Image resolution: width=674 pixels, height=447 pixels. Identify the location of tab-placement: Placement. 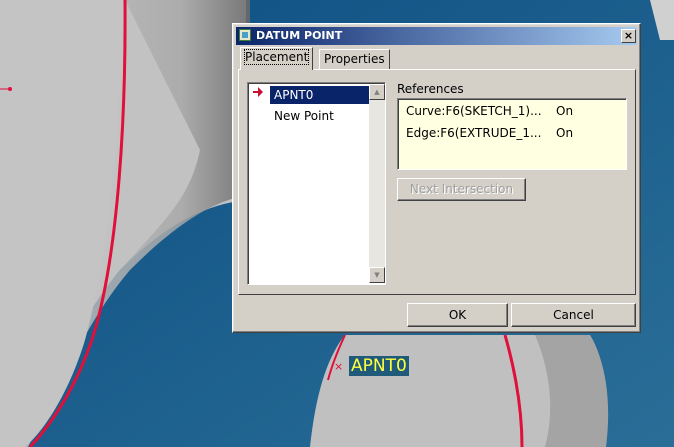
(277, 58).